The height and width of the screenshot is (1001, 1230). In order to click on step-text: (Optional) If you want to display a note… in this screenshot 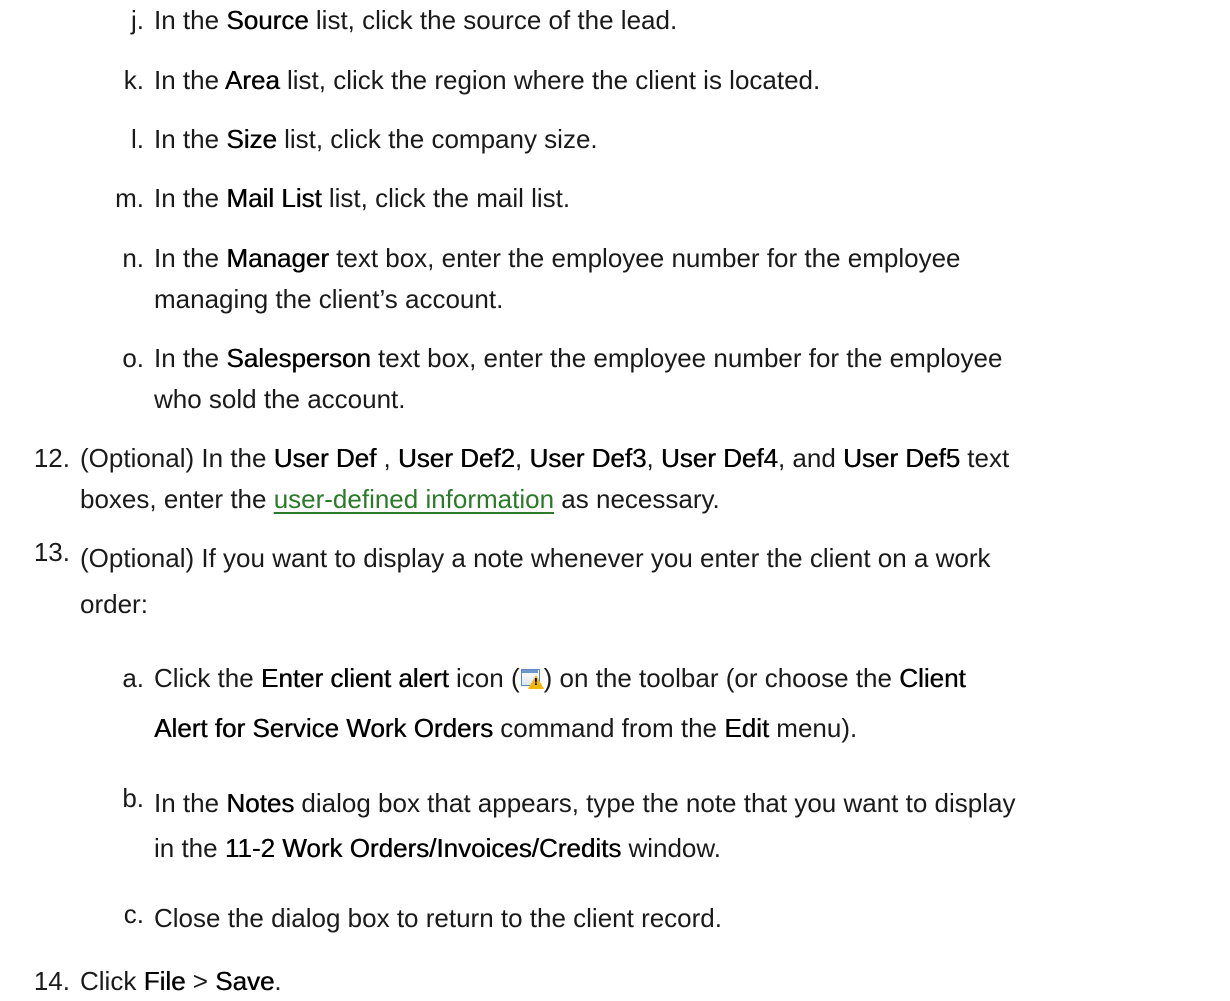, I will do `click(535, 558)`.